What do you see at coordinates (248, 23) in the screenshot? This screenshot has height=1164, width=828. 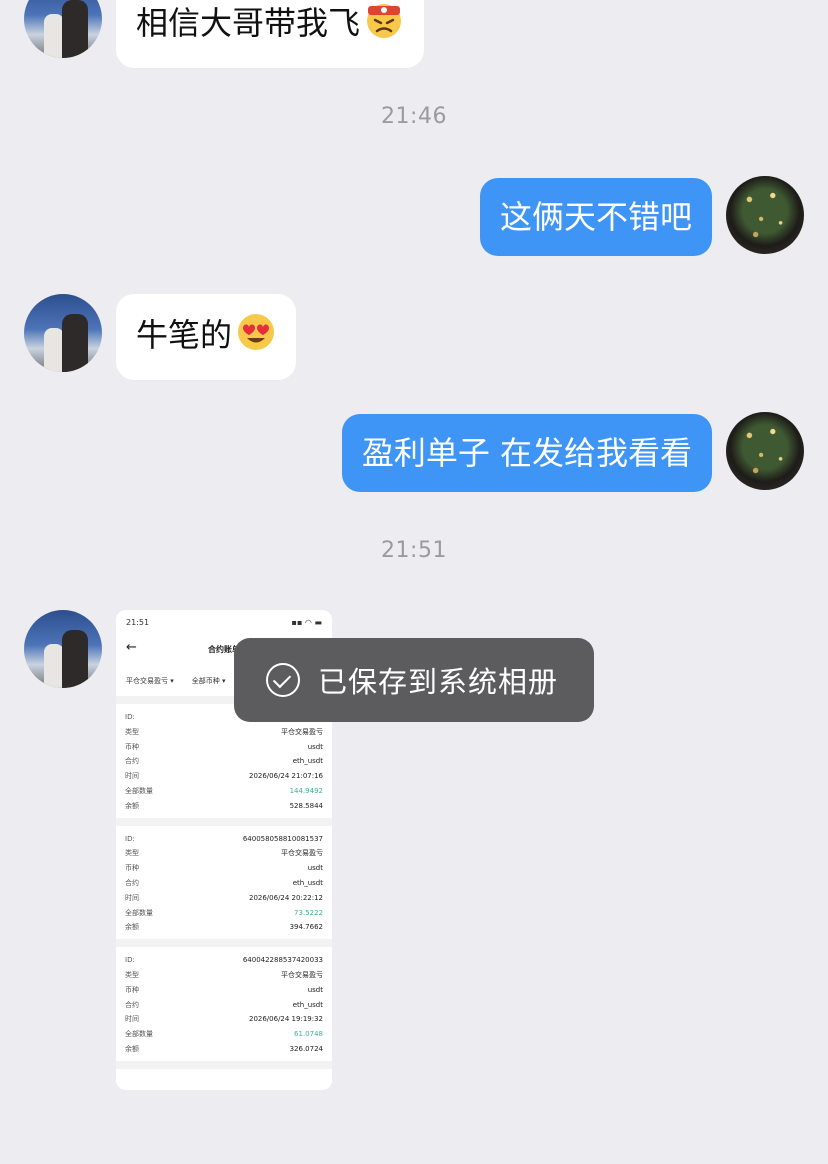 I see `message-text: 相信大哥带我飞` at bounding box center [248, 23].